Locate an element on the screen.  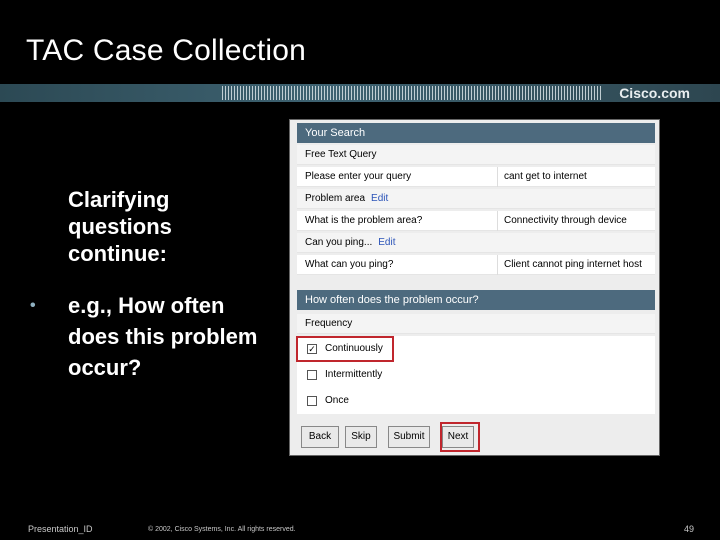
intermittently-label: Intermittently is located at coordinates (354, 374).